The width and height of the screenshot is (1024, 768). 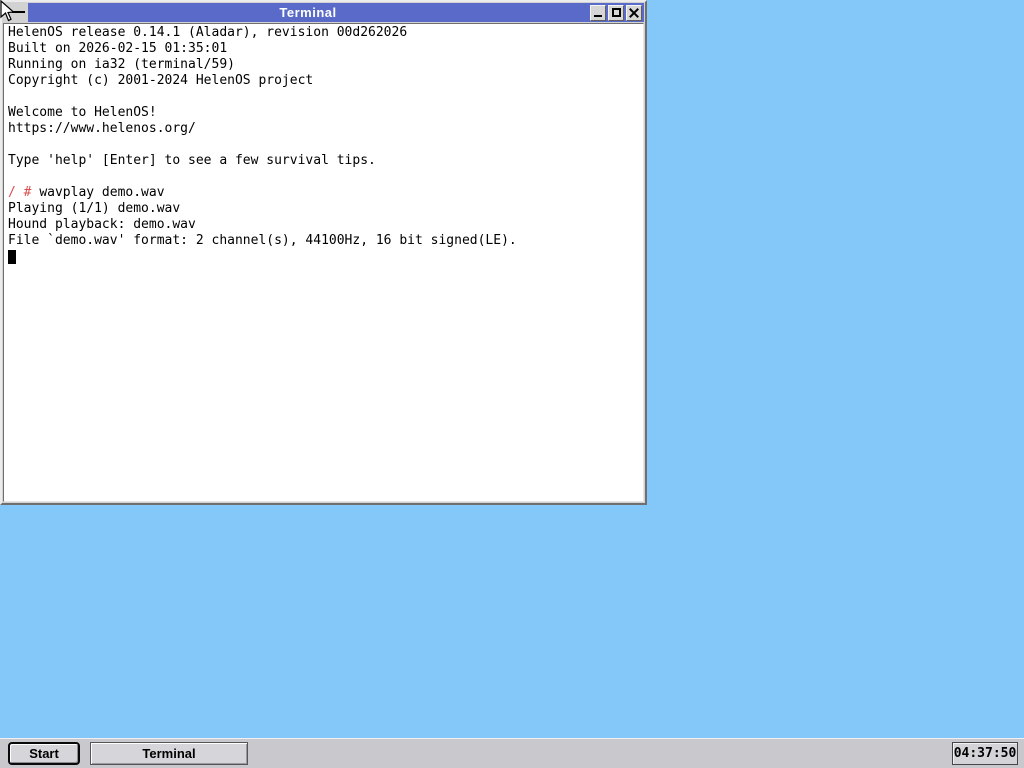 I want to click on terminal-text-segment: Running on ia32 (terminal/59), so click(x=121, y=64).